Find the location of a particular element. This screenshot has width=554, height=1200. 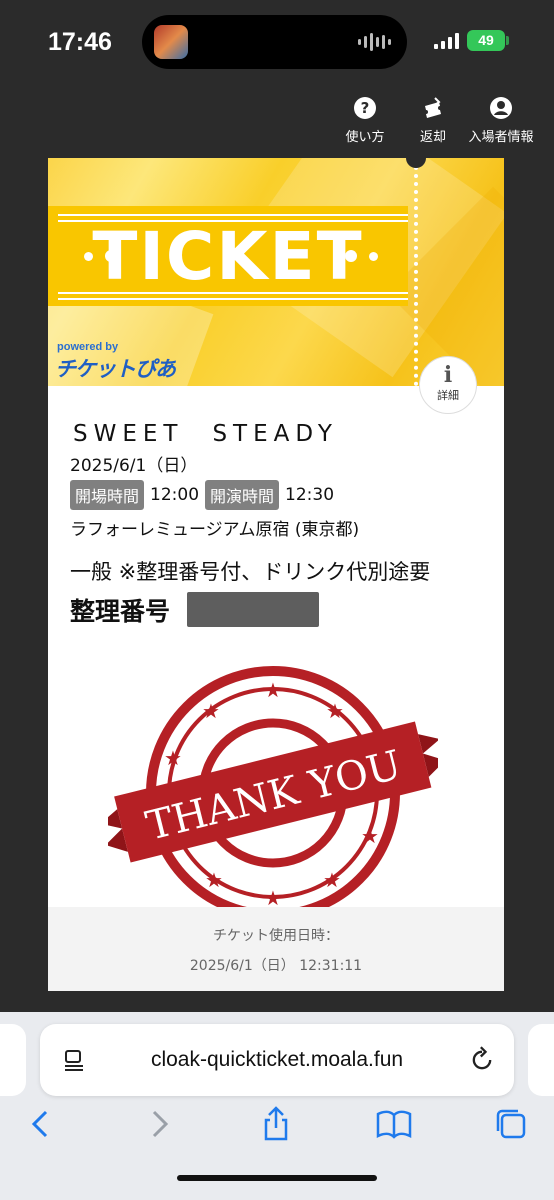

ticket-banner-title: TICKET is located at coordinates (228, 256).